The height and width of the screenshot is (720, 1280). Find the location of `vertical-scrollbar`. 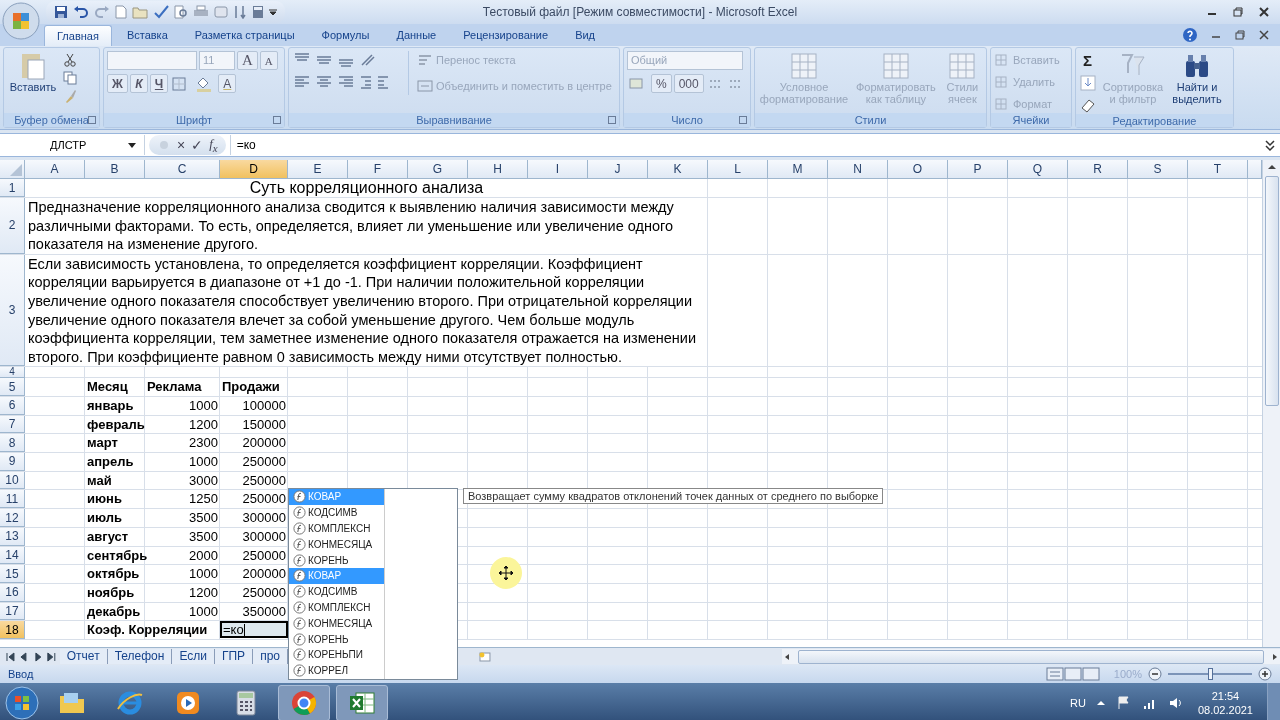

vertical-scrollbar is located at coordinates (1271, 403).